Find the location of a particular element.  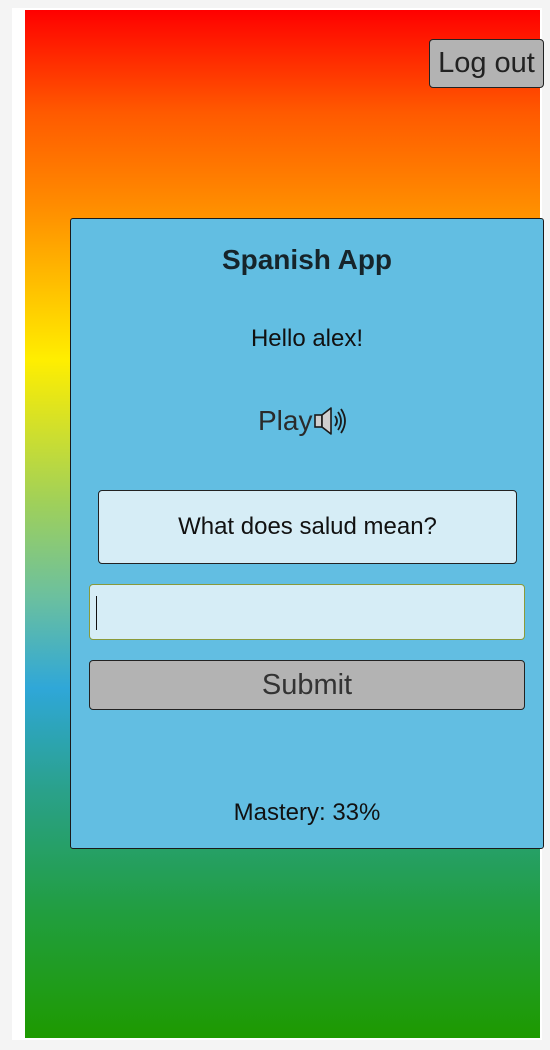

mastery-text: Mastery: 33% is located at coordinates (307, 812).